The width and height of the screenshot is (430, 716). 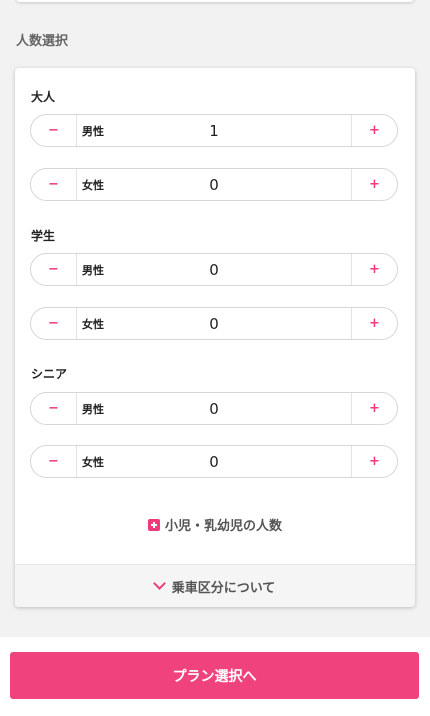 I want to click on passenger-category-info-label: 乗車区分について, so click(x=223, y=588).